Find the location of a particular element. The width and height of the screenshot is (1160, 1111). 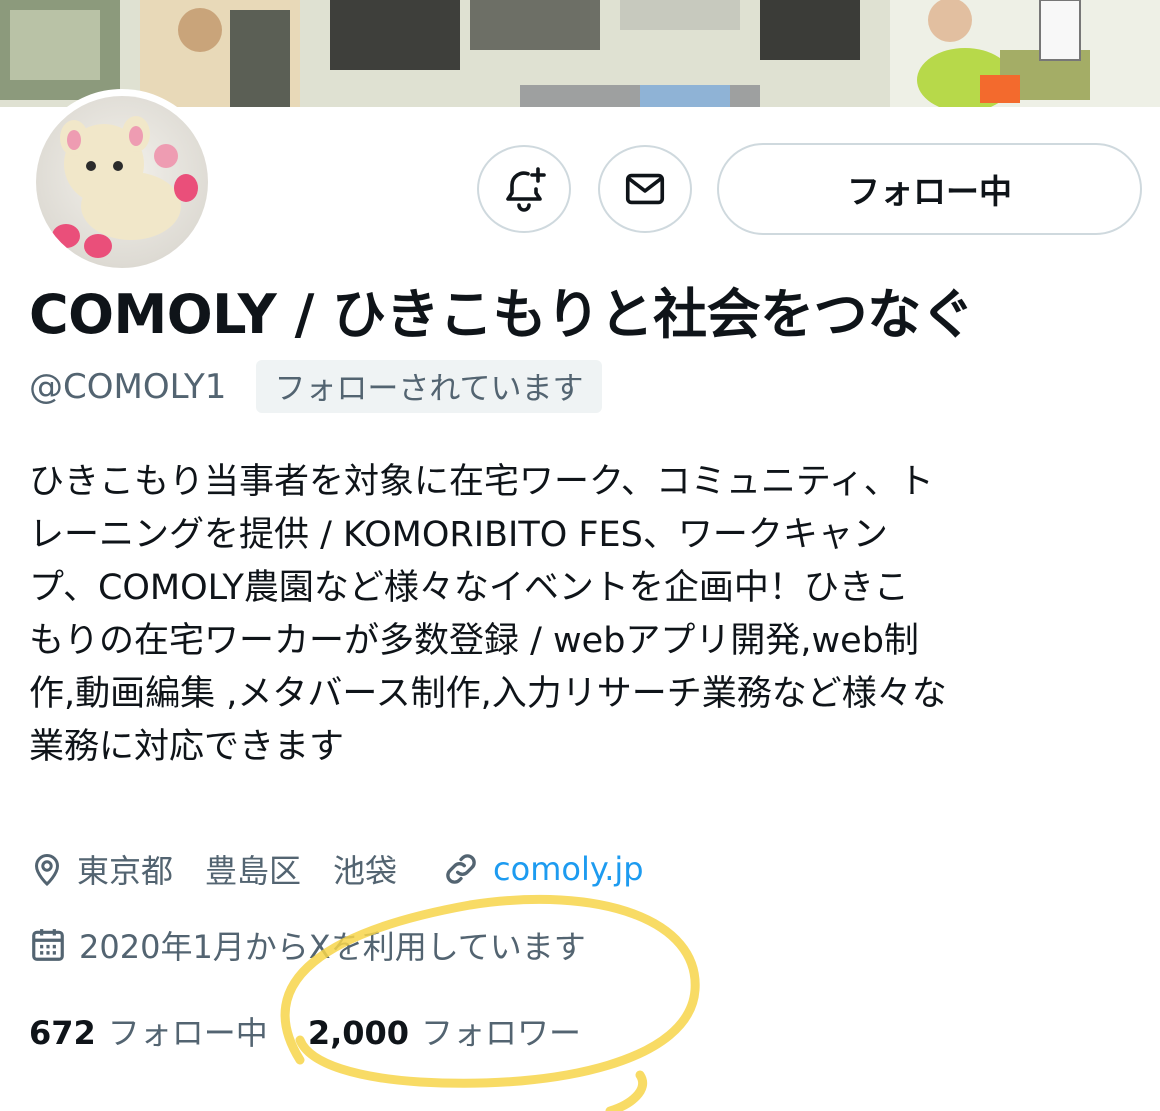

banner-illustration is located at coordinates (580, 53).